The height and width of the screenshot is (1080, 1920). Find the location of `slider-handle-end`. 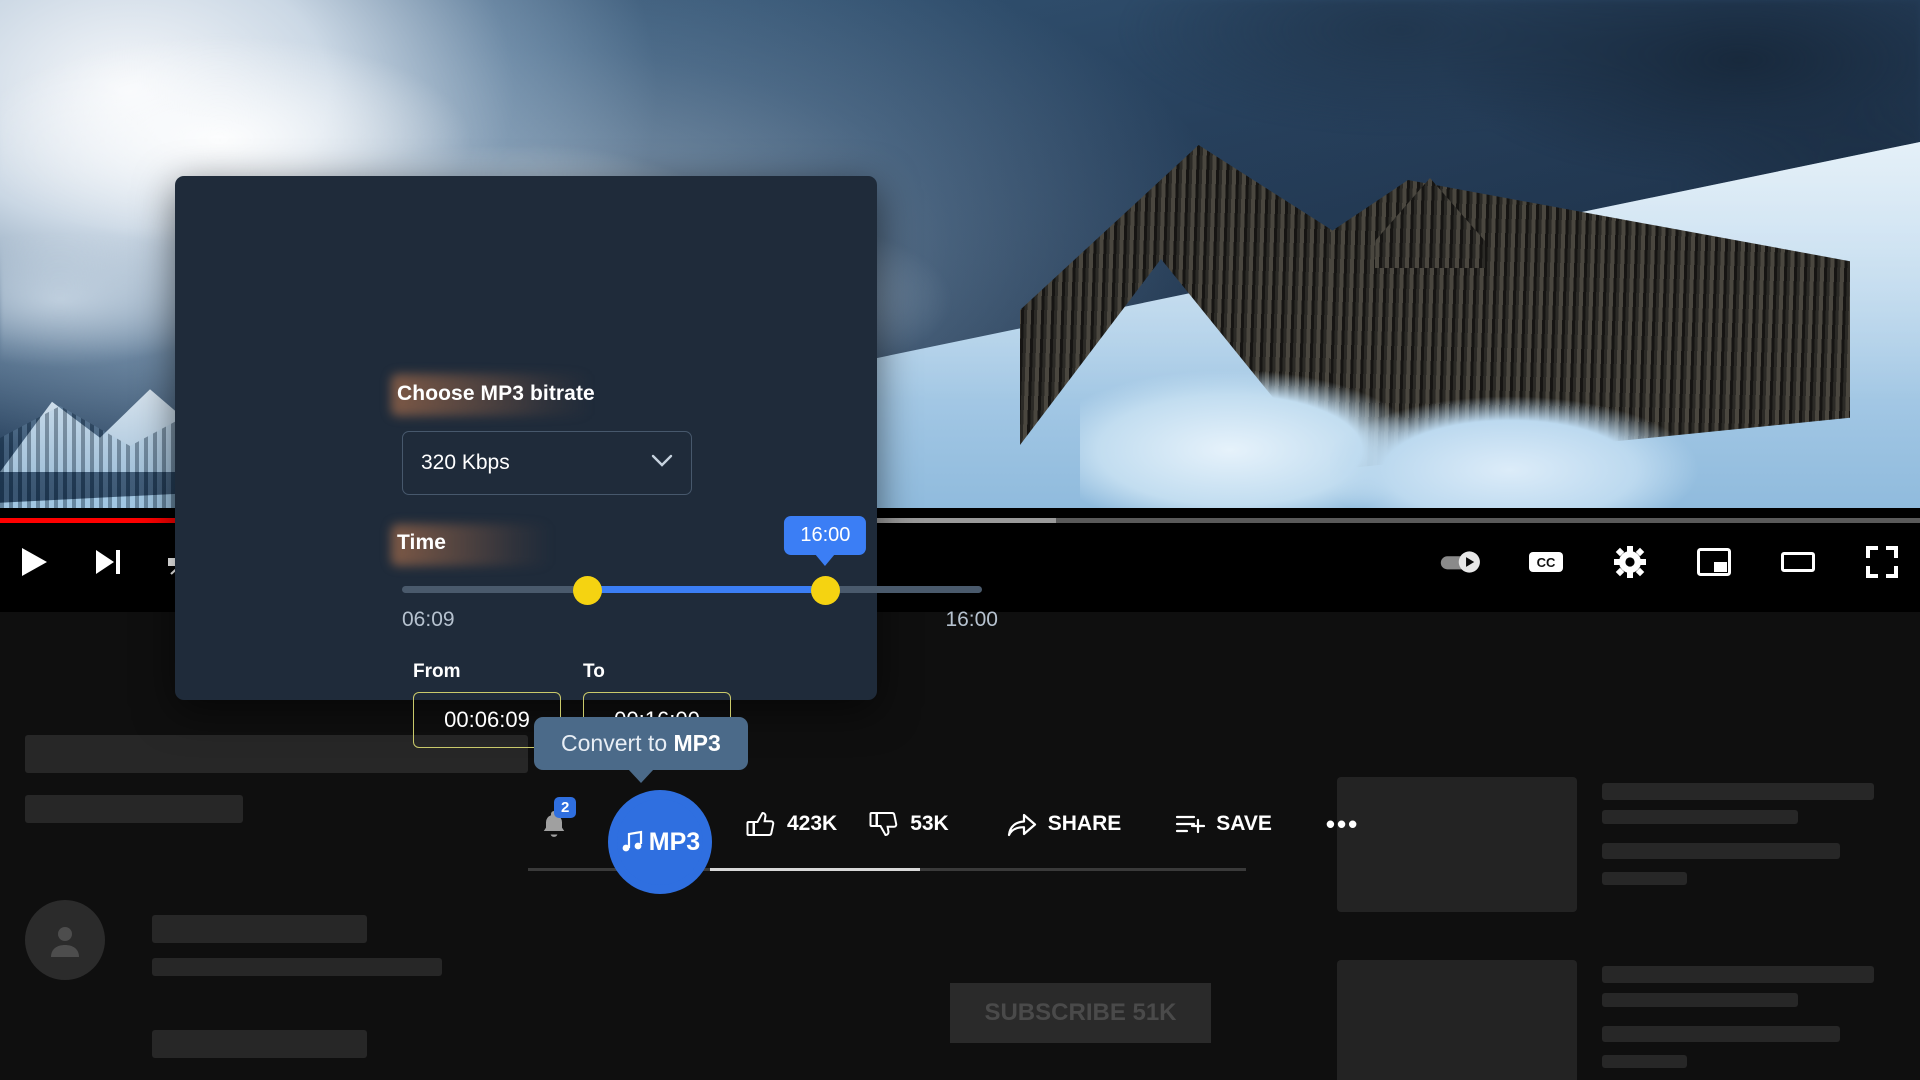

slider-handle-end is located at coordinates (825, 590).